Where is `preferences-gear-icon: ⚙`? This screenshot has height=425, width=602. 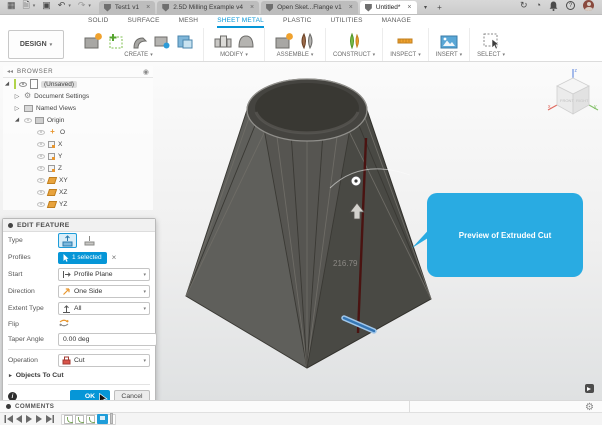 preferences-gear-icon: ⚙ is located at coordinates (589, 408).